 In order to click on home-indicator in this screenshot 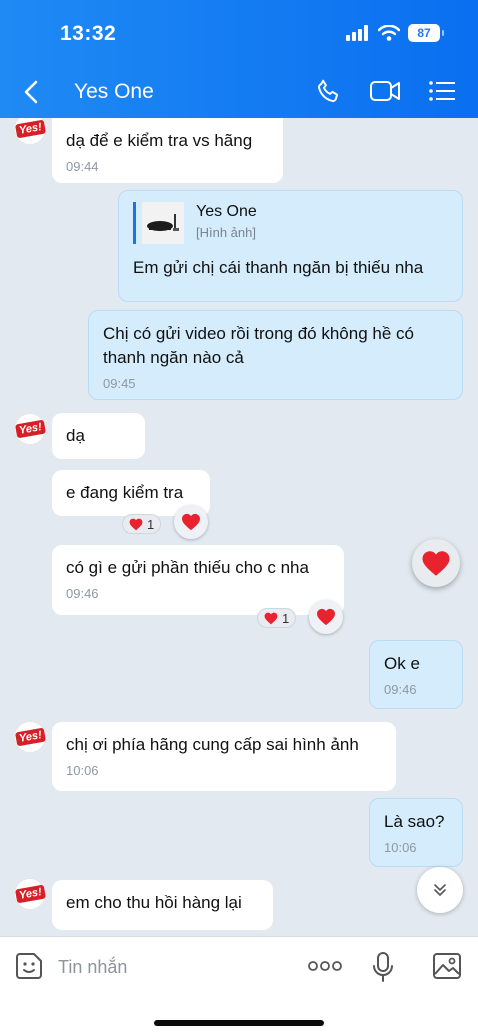, I will do `click(239, 1023)`.